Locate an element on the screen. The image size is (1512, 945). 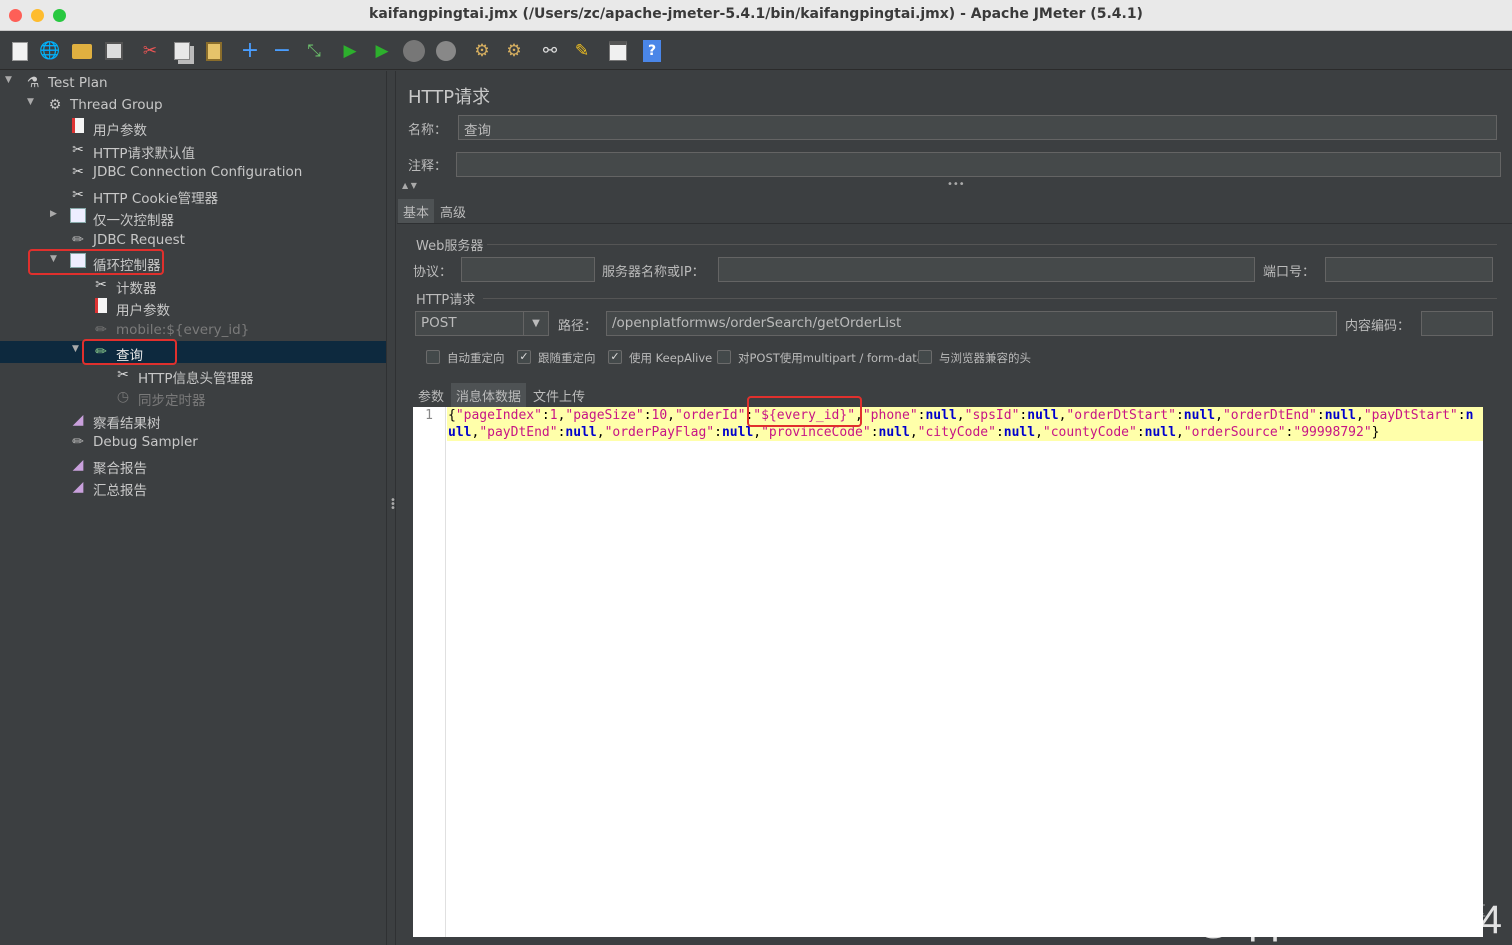
annotation-highlight is located at coordinates (804, 411).